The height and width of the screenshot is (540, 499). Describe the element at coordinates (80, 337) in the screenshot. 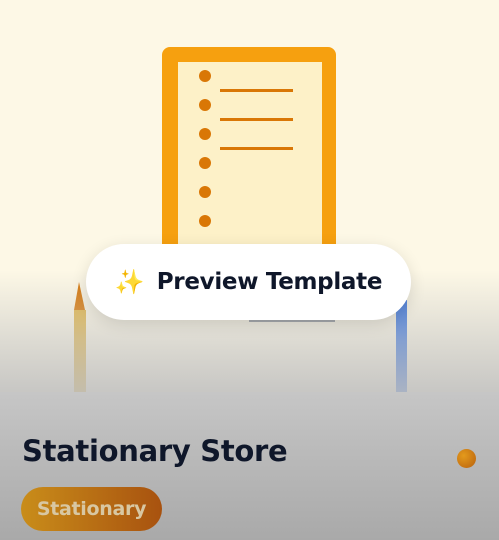

I see `pencil-icon` at that location.